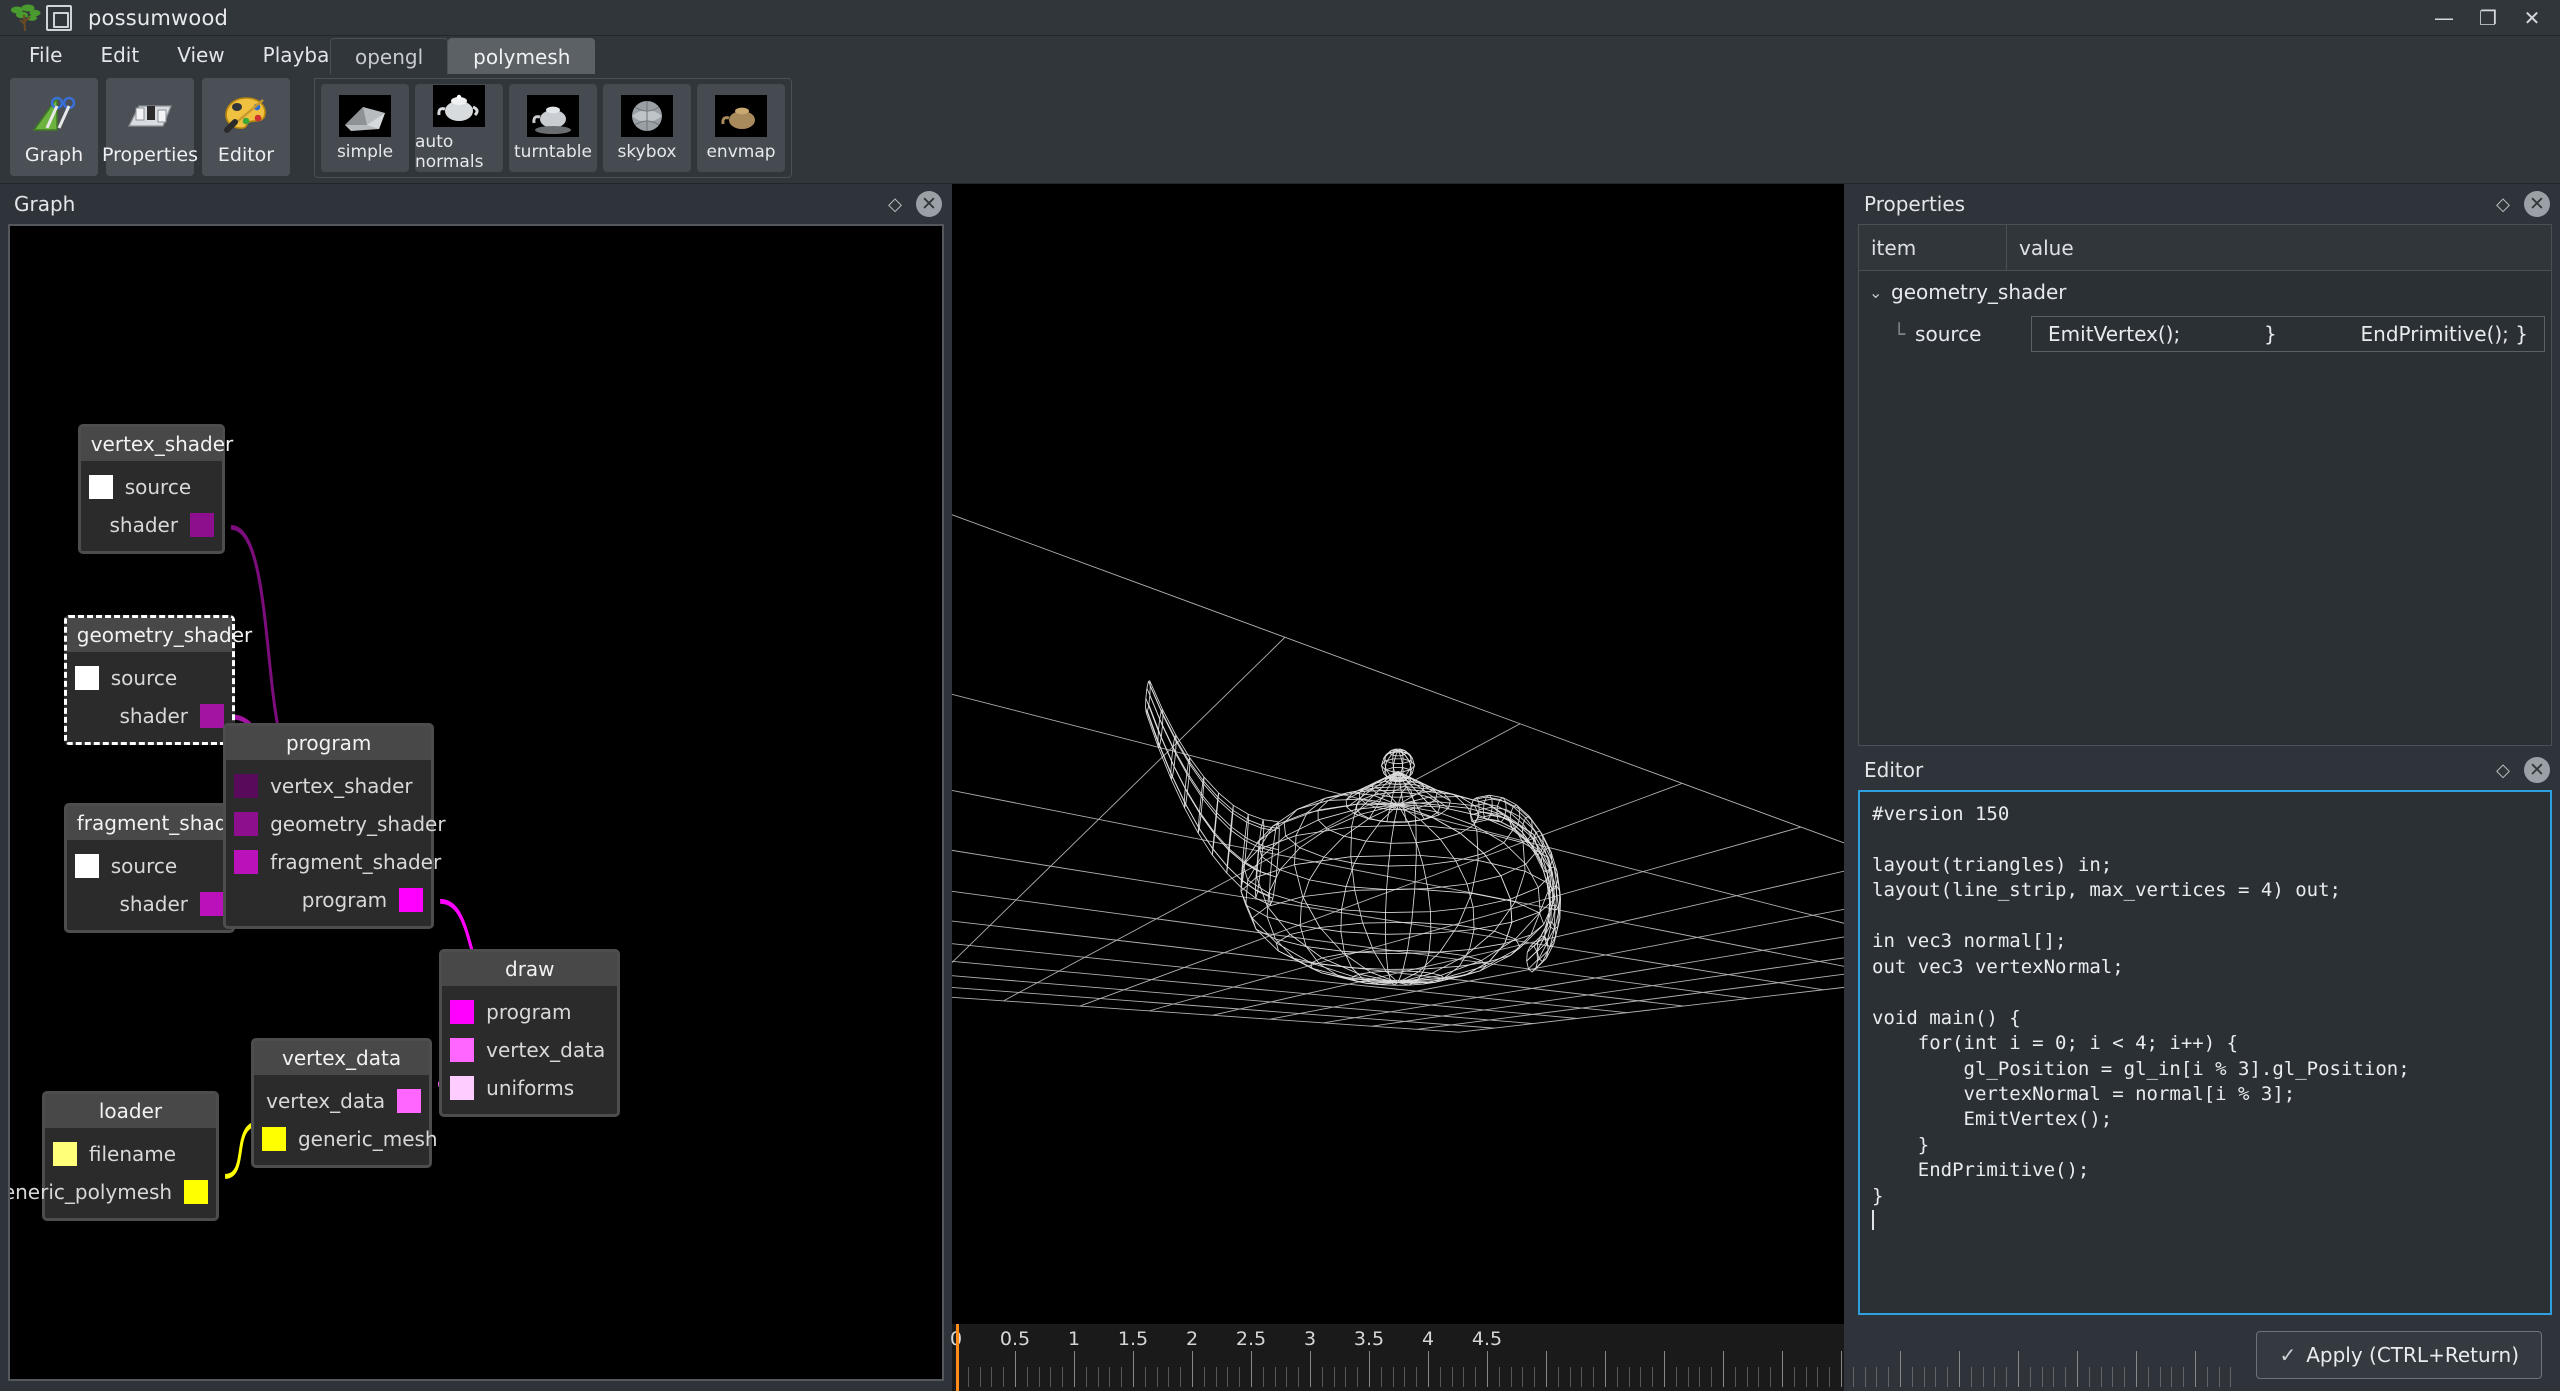  I want to click on properties-toolbutton: Properties, so click(150, 127).